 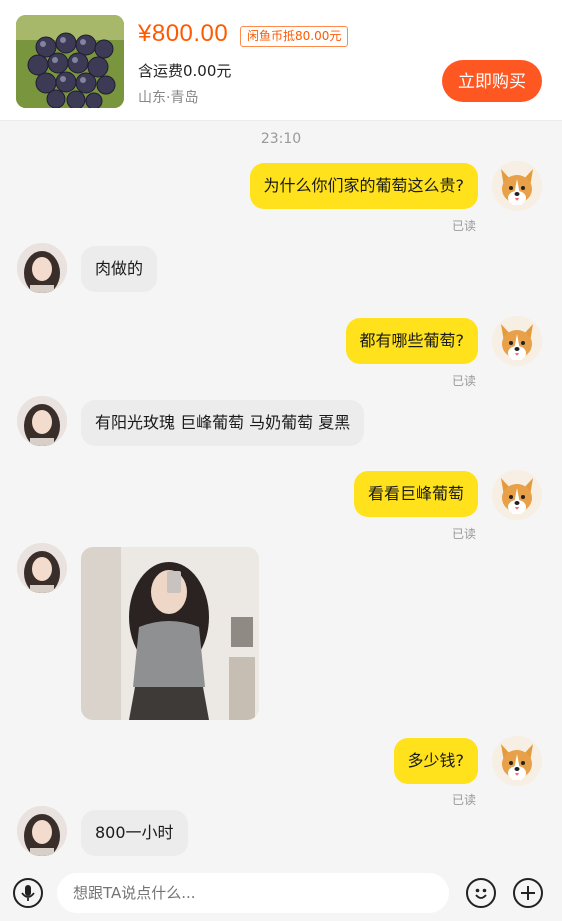 I want to click on selfie-photo-image, so click(x=170, y=633).